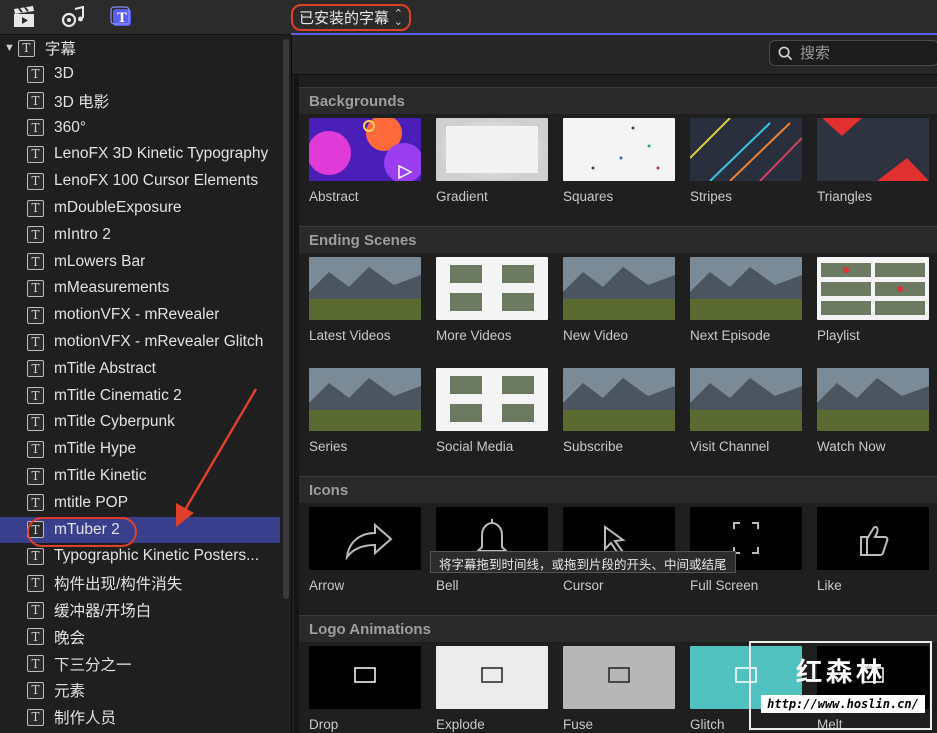  Describe the element at coordinates (724, 585) in the screenshot. I see `tile-label: Full Screen` at that location.